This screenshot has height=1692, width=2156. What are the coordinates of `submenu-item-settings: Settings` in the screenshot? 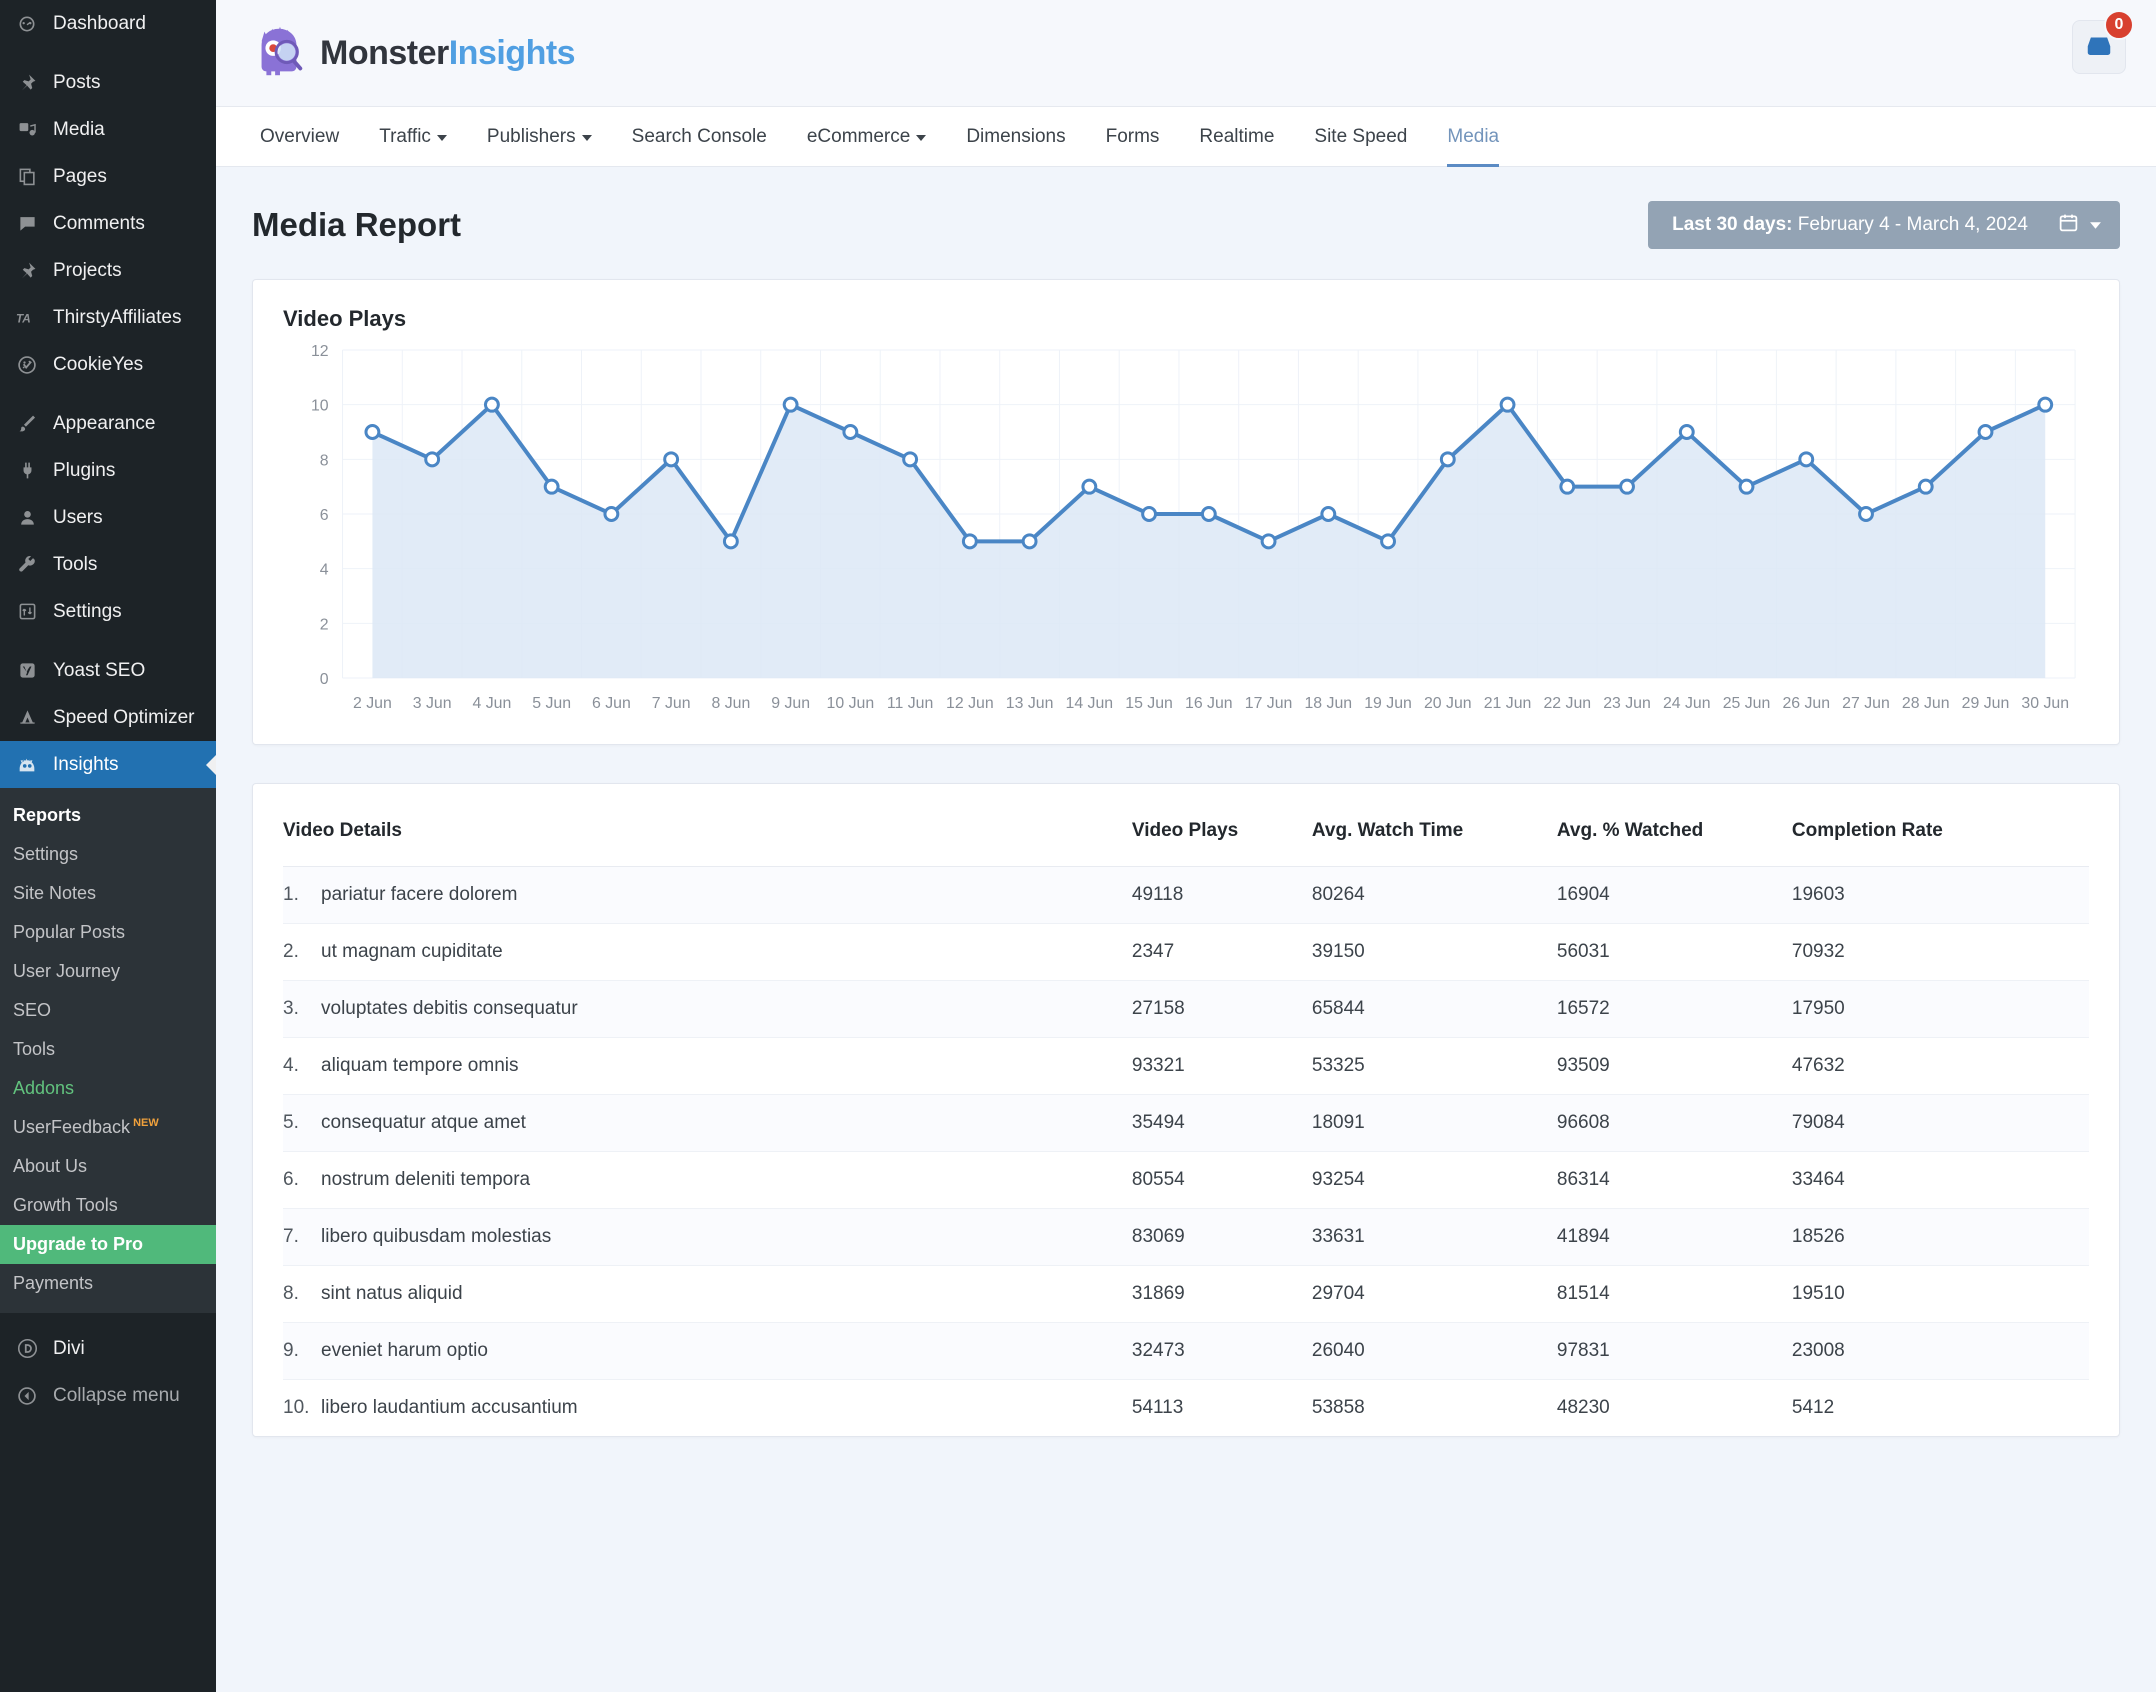 It's located at (108, 854).